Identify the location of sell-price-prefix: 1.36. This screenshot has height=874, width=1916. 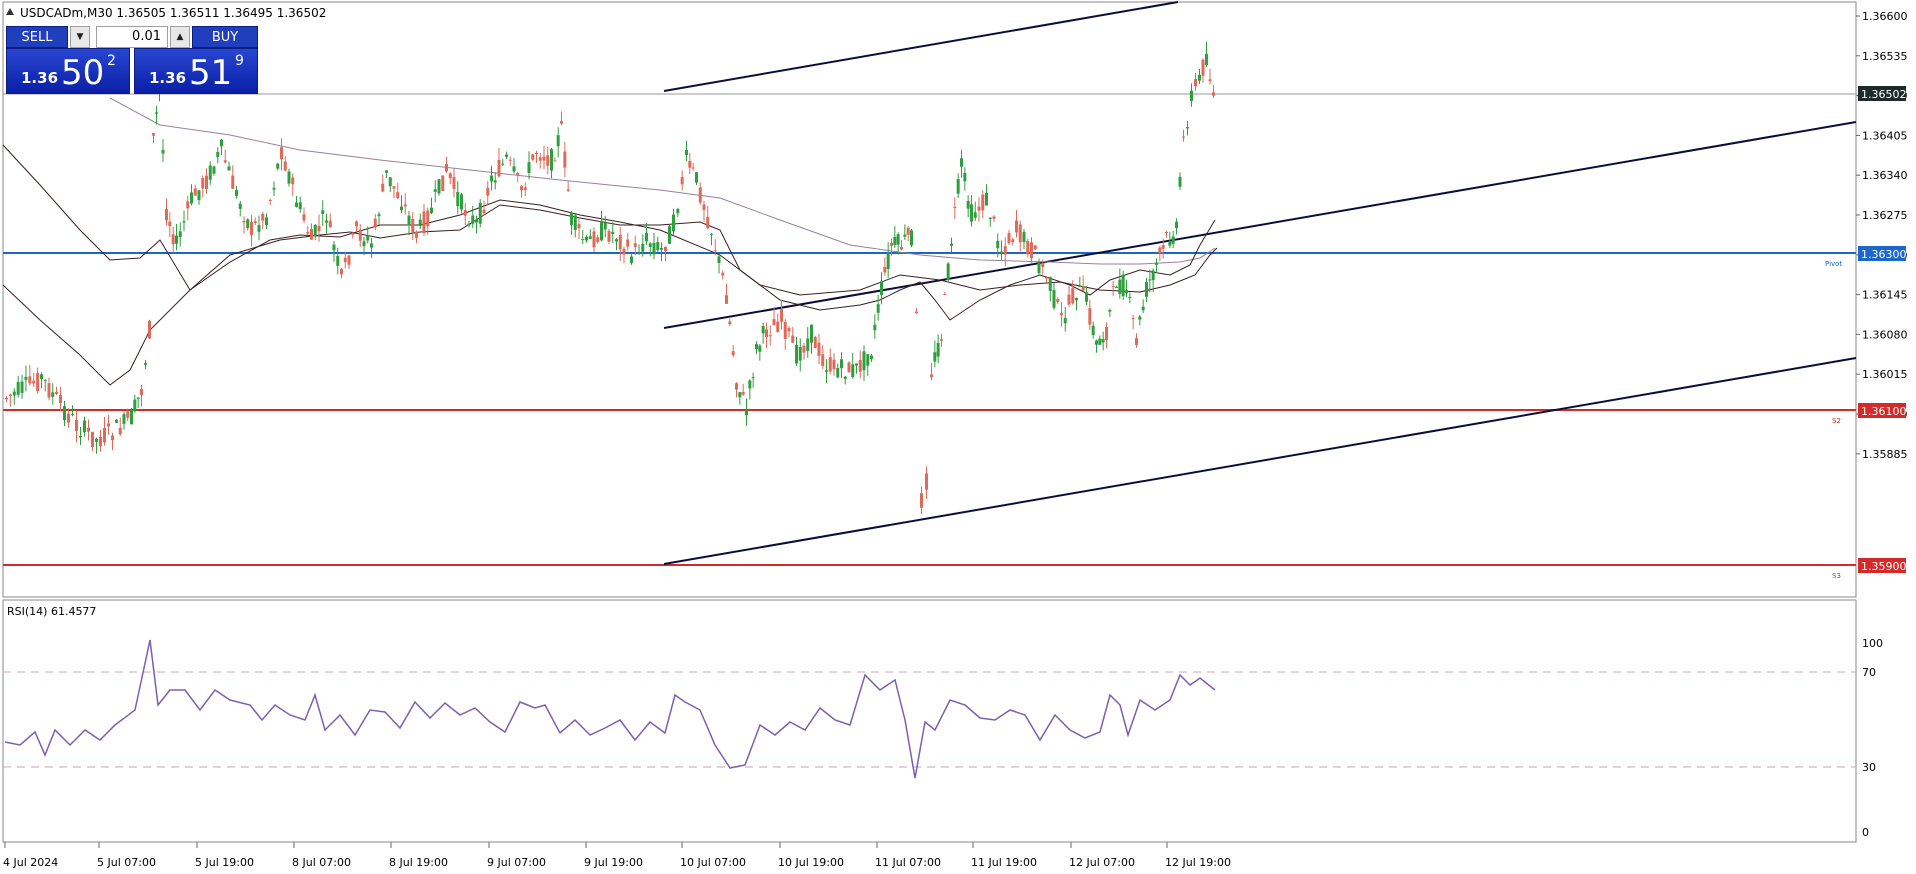
(40, 78).